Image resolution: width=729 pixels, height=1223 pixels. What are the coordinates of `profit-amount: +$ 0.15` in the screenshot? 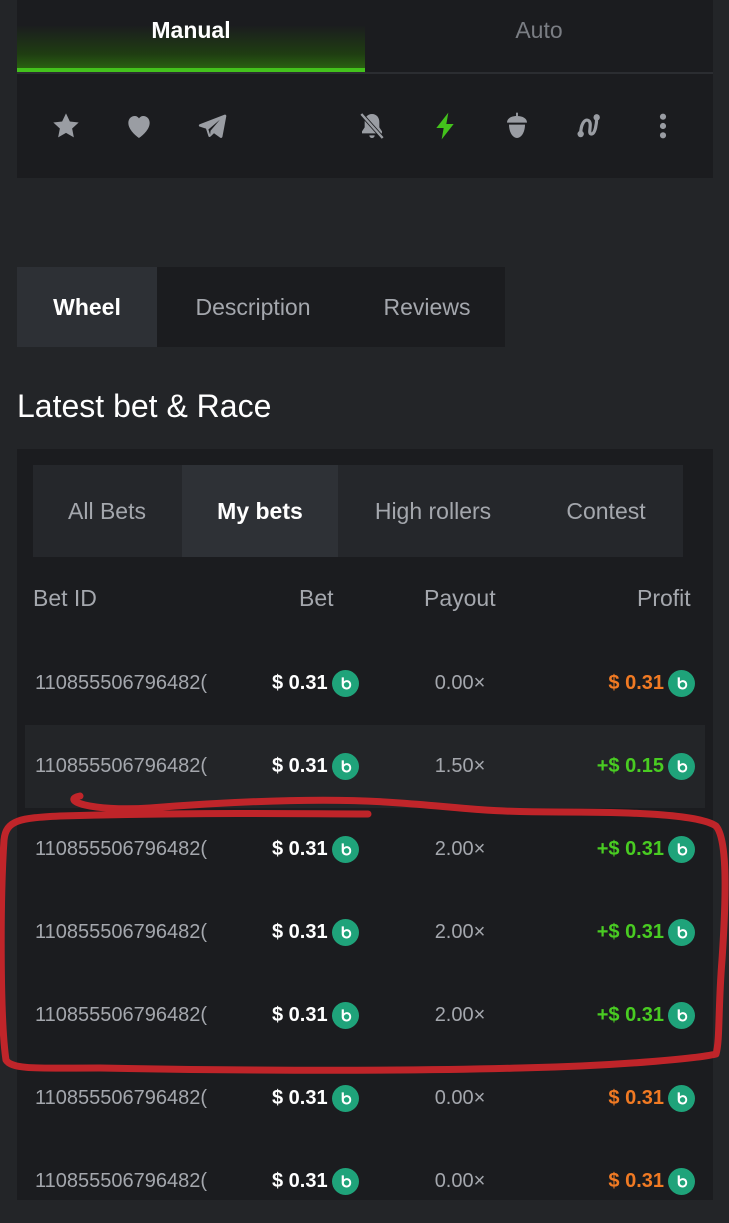 It's located at (630, 766).